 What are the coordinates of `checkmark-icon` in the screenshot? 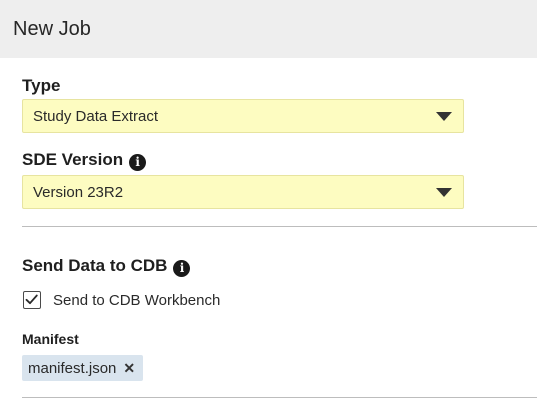 It's located at (31, 299).